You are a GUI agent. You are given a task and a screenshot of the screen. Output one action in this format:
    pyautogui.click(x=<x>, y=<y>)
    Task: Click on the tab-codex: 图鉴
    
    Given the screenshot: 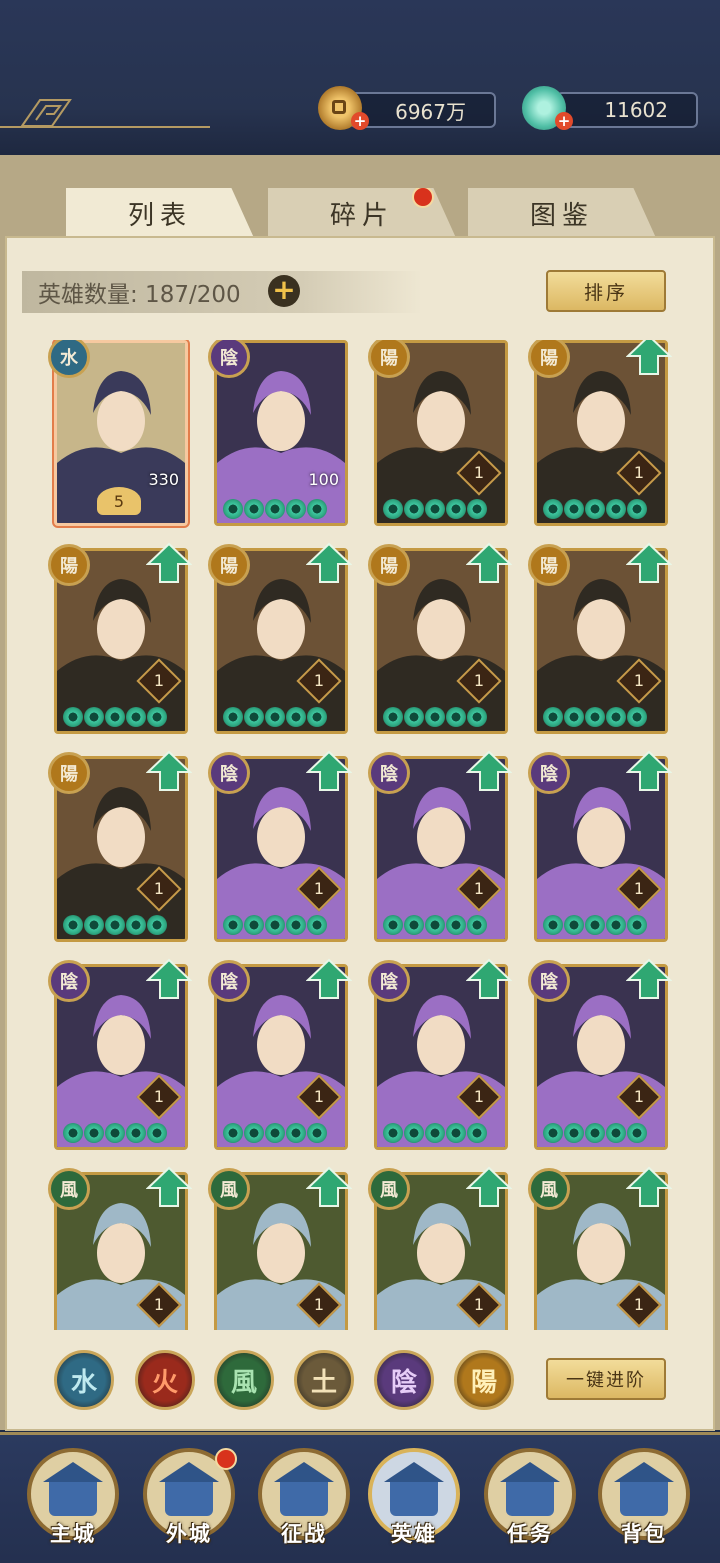 What is the action you would take?
    pyautogui.click(x=562, y=213)
    